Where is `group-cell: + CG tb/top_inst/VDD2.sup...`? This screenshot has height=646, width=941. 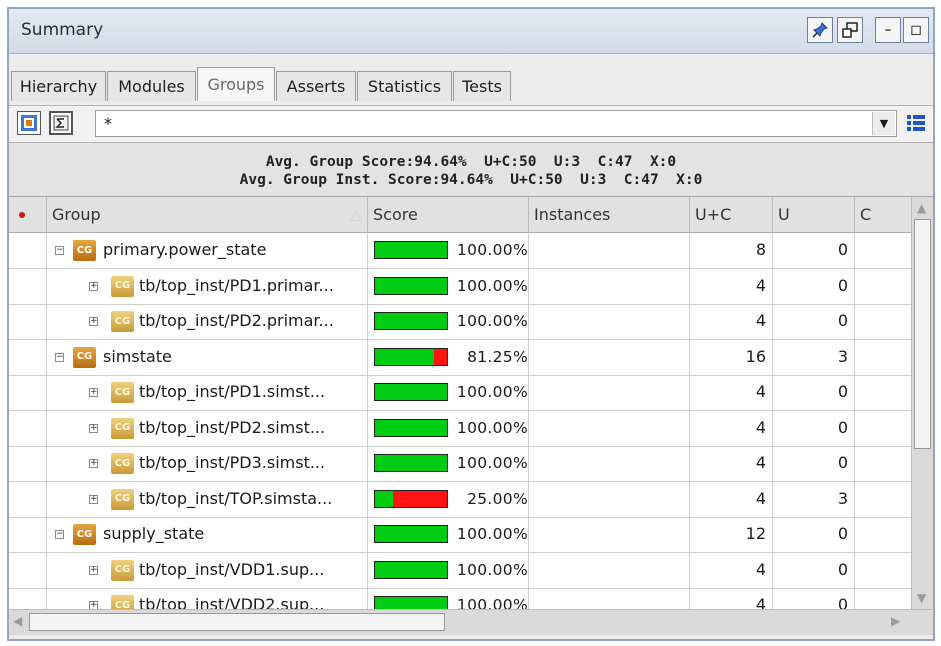
group-cell: + CG tb/top_inst/VDD2.sup... is located at coordinates (207, 598).